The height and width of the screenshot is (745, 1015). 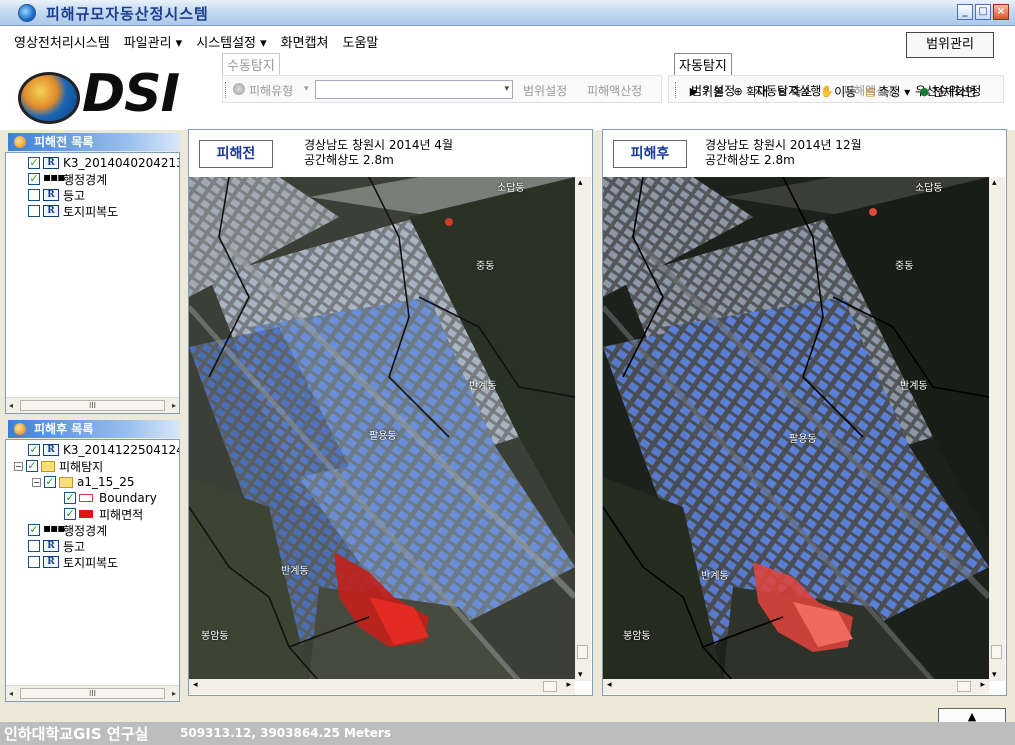 What do you see at coordinates (271, 90) in the screenshot?
I see `damage-type-label: 피해유형` at bounding box center [271, 90].